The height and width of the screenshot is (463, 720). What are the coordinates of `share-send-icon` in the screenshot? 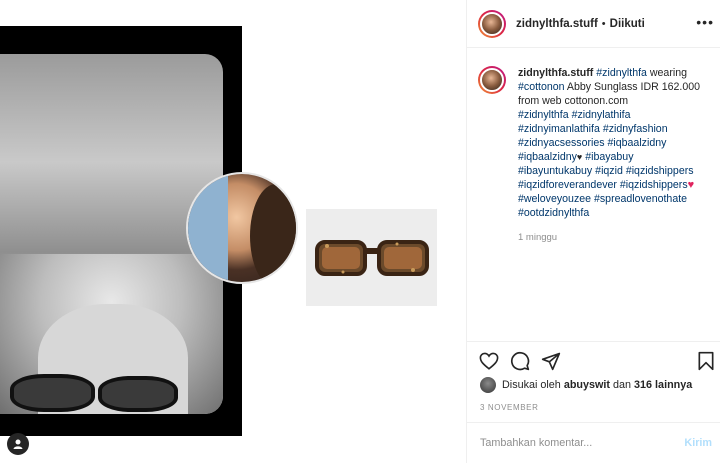 It's located at (551, 361).